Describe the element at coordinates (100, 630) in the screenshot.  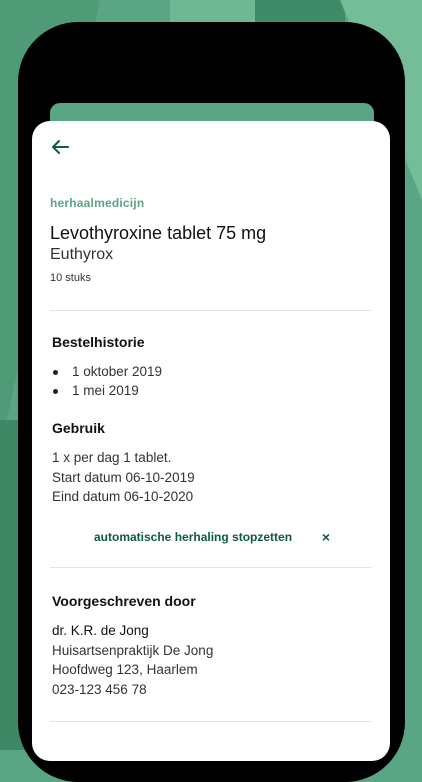
I see `prescriber-name: dr. K.R. de Jong` at that location.